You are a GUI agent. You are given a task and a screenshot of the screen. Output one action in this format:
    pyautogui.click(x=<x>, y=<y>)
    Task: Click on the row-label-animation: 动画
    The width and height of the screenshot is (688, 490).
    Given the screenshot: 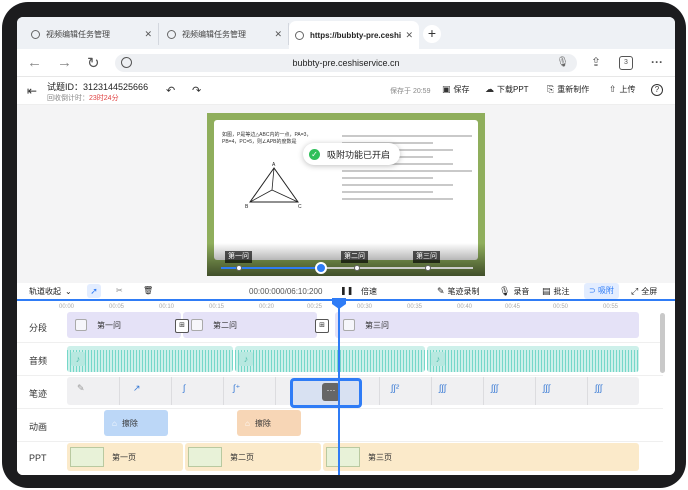 What is the action you would take?
    pyautogui.click(x=38, y=427)
    